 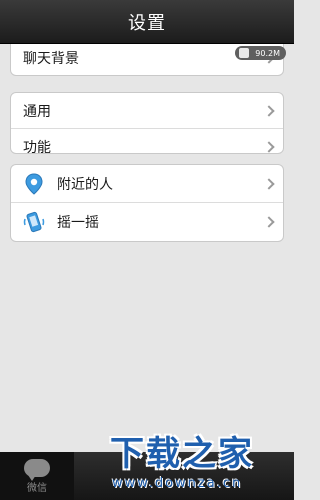 What do you see at coordinates (267, 53) in the screenshot?
I see `memory-value: 90.2M` at bounding box center [267, 53].